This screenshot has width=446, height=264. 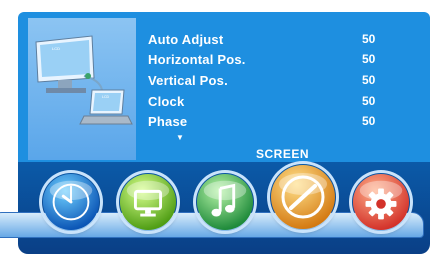 What do you see at coordinates (166, 101) in the screenshot?
I see `menu-item-label: Clock` at bounding box center [166, 101].